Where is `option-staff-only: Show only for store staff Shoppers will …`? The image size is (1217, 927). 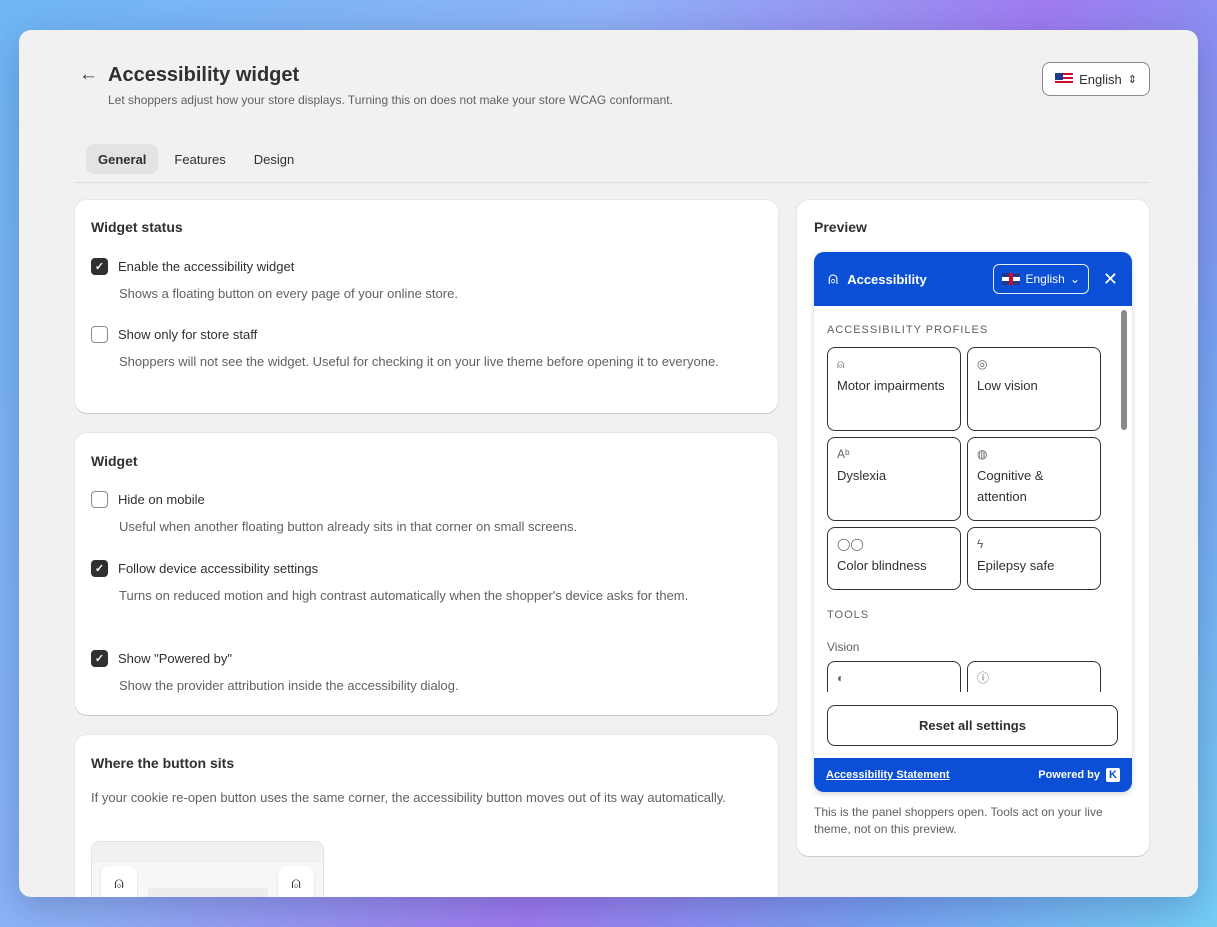
option-staff-only: Show only for store staff Shoppers will … is located at coordinates (419, 349).